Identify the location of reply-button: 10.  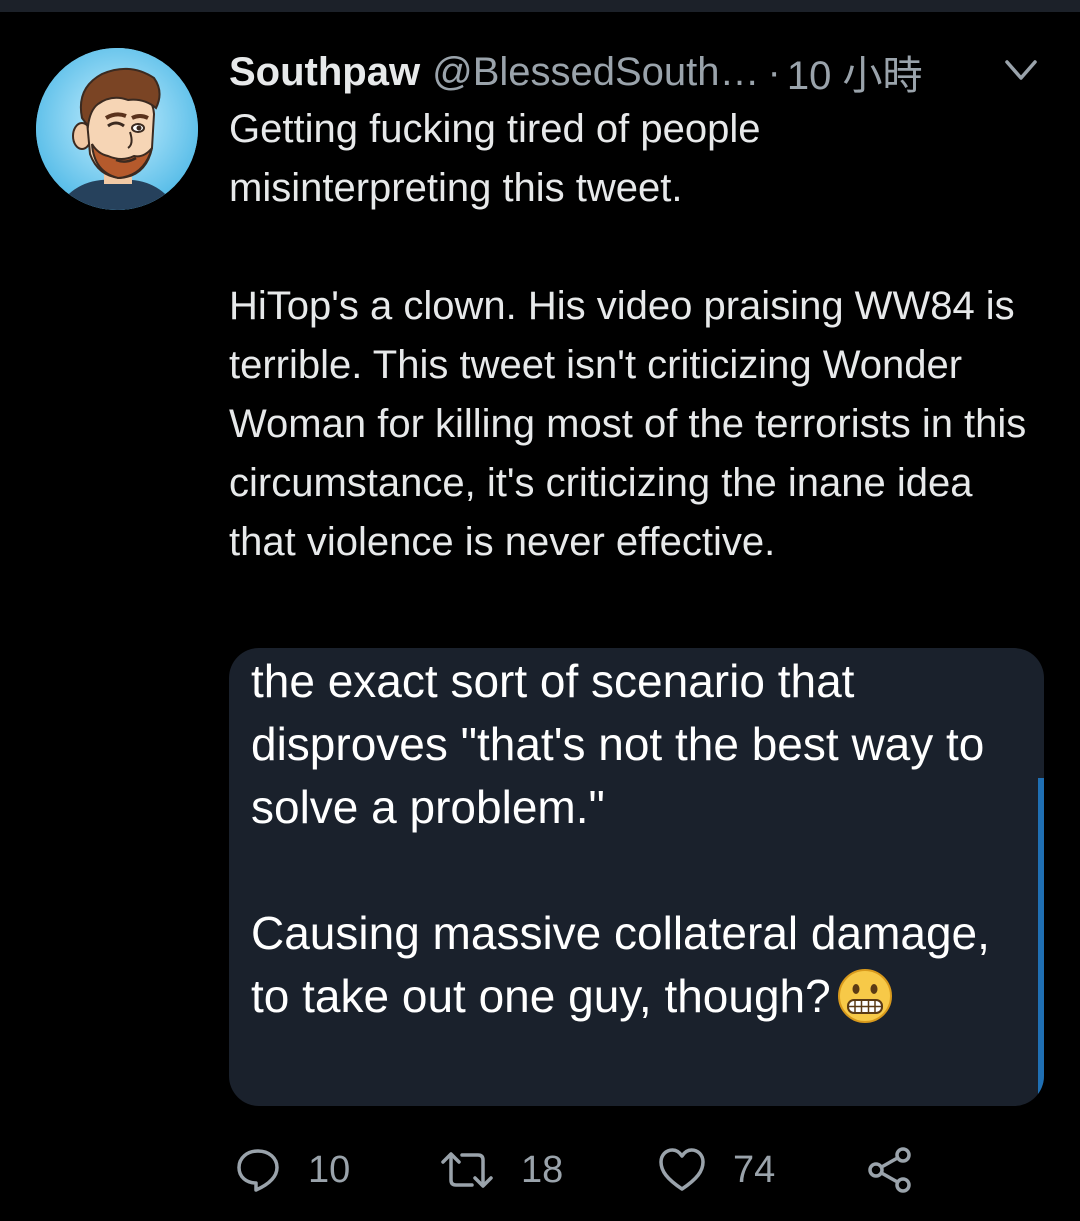
(292, 1170).